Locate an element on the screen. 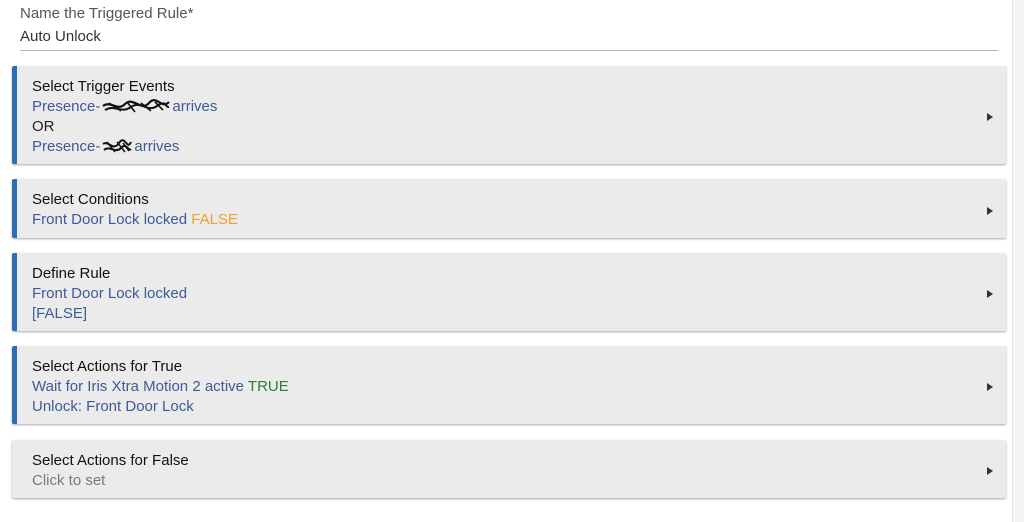 The height and width of the screenshot is (522, 1024). actions-true-title: Select Actions for True is located at coordinates (107, 366).